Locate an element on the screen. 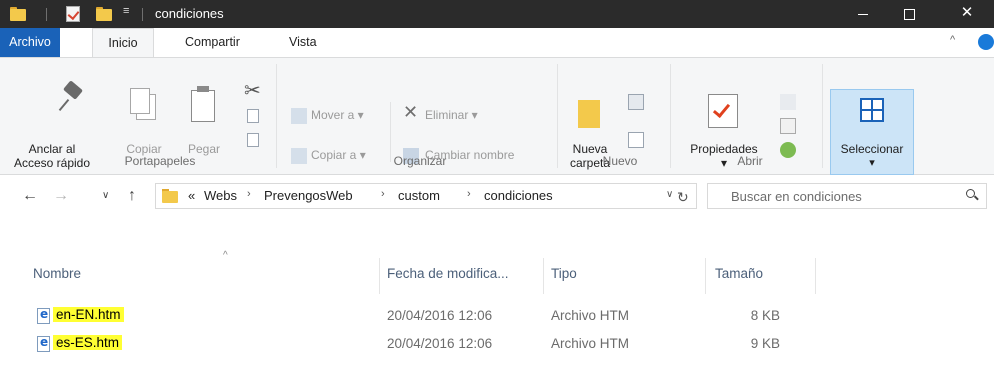 The image size is (994, 376). column-header-name: Nombre is located at coordinates (57, 273).